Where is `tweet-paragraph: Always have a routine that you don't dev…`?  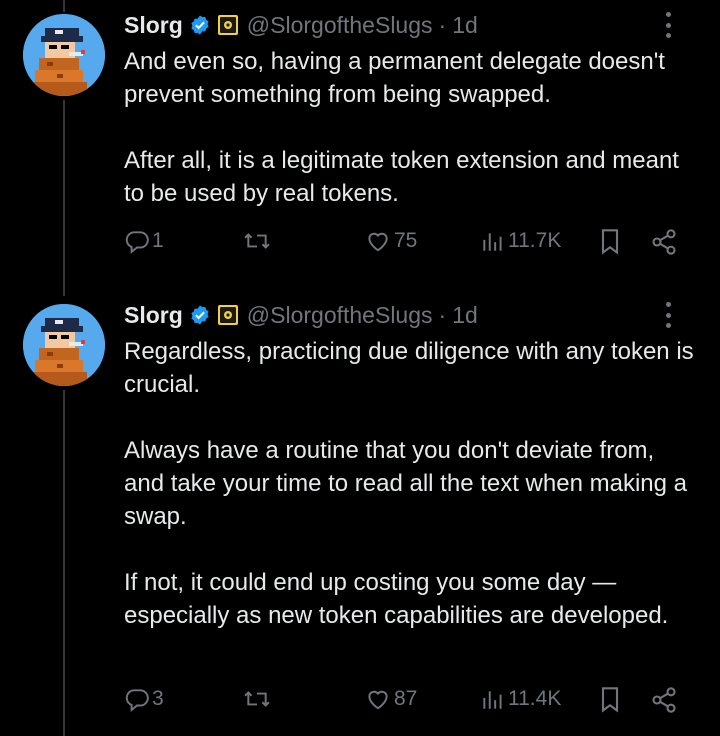 tweet-paragraph: Always have a routine that you don't dev… is located at coordinates (405, 483).